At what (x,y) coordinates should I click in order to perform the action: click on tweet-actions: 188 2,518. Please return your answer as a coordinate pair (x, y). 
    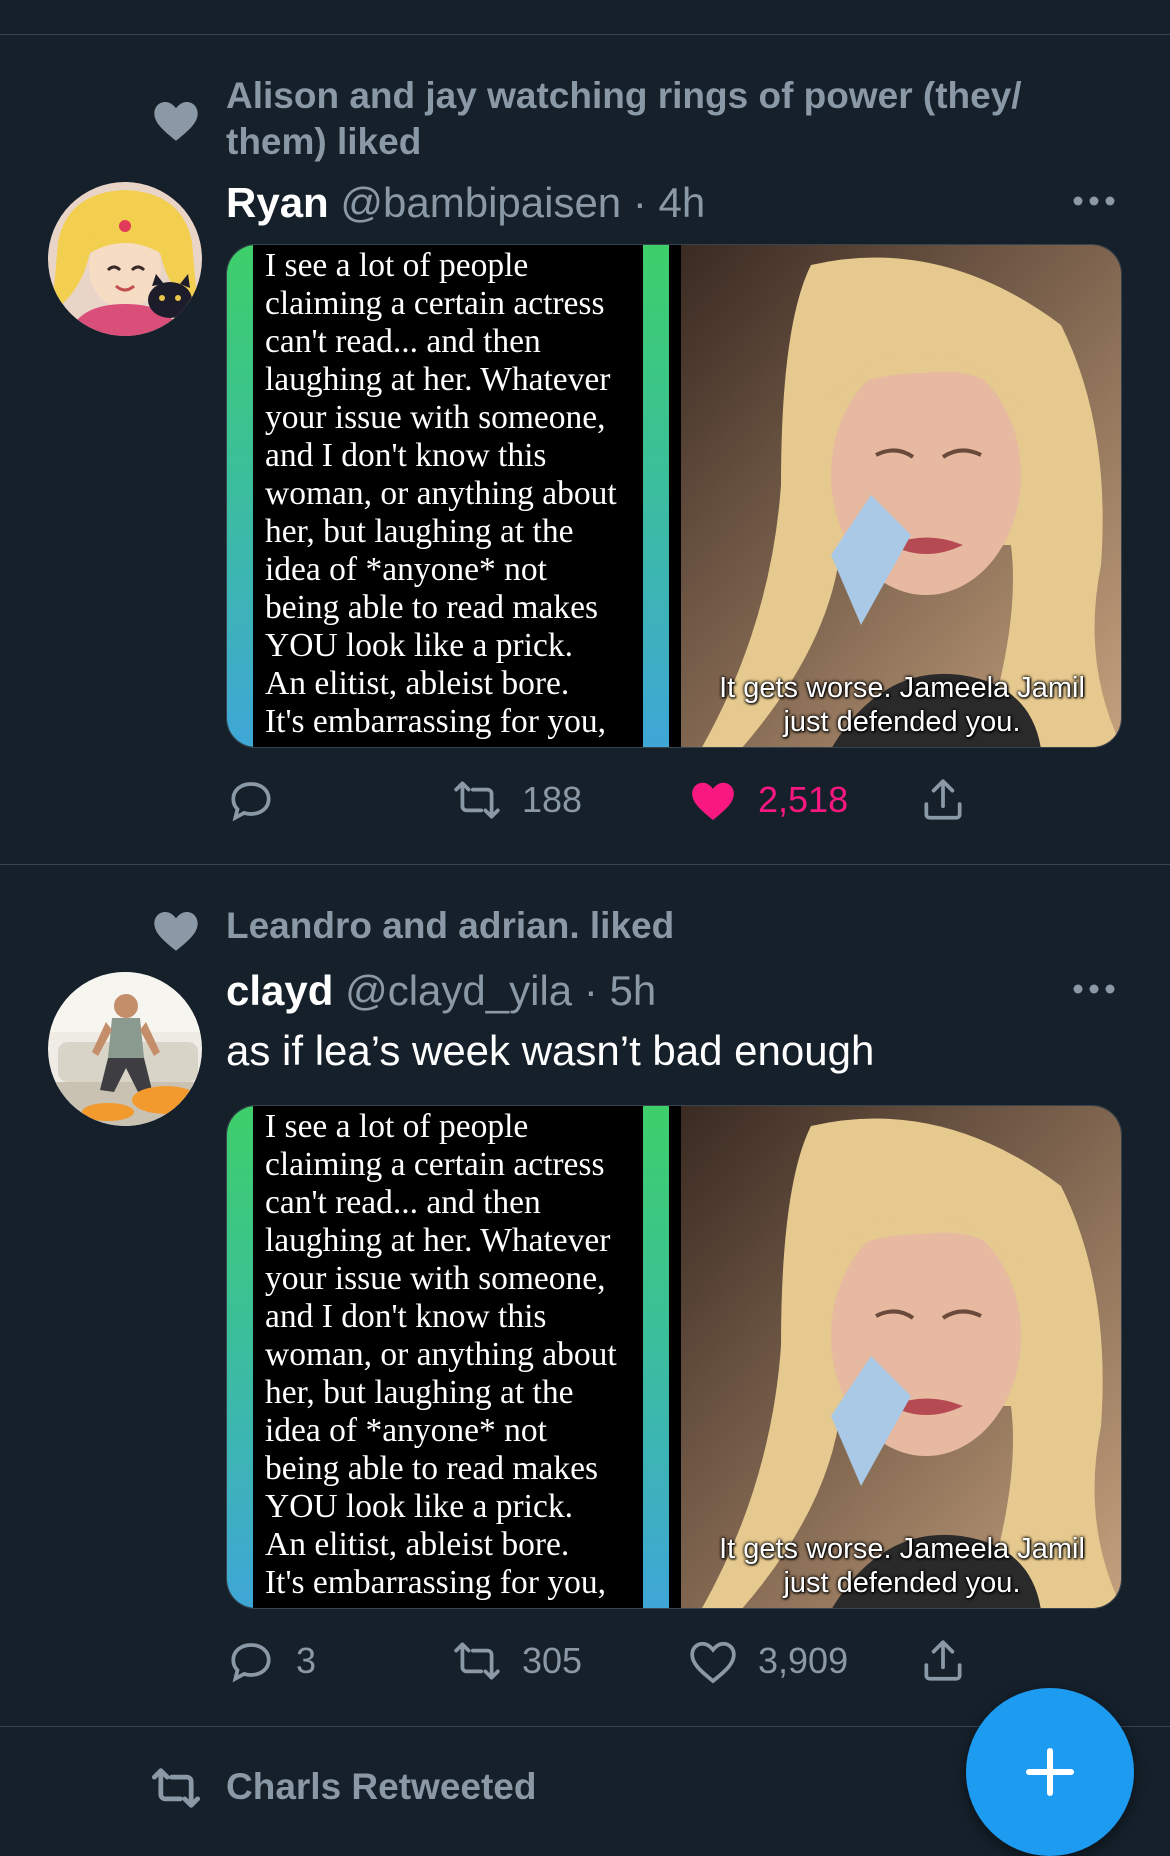
    Looking at the image, I should click on (606, 800).